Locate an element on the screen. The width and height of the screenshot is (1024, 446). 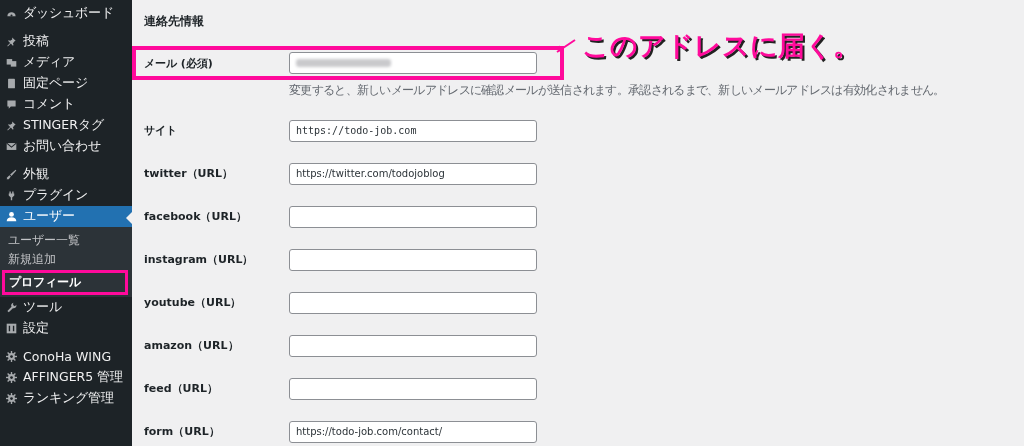
settings-icon is located at coordinates (11, 328).